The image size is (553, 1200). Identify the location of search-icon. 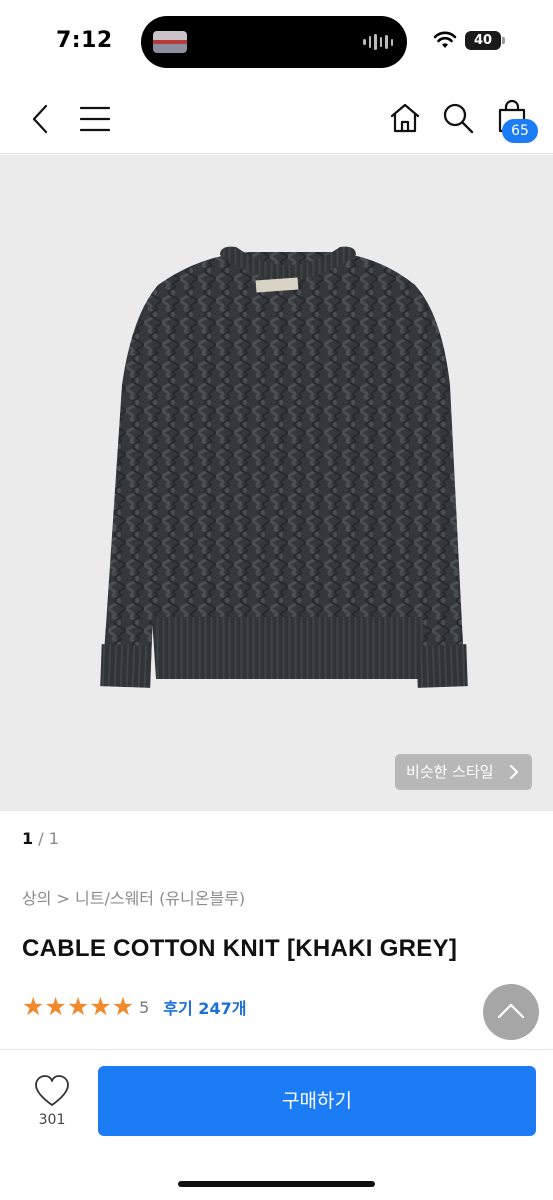
(458, 118).